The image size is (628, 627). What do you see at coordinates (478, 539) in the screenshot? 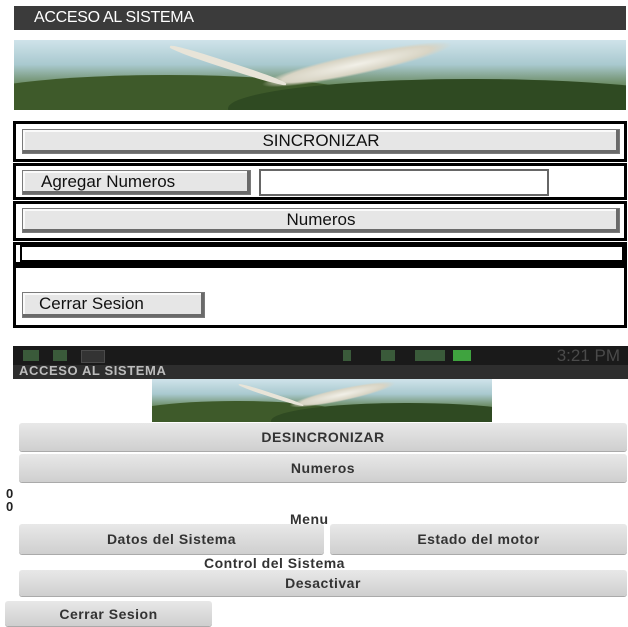
I see `motor-status-button: Estado del motor` at bounding box center [478, 539].